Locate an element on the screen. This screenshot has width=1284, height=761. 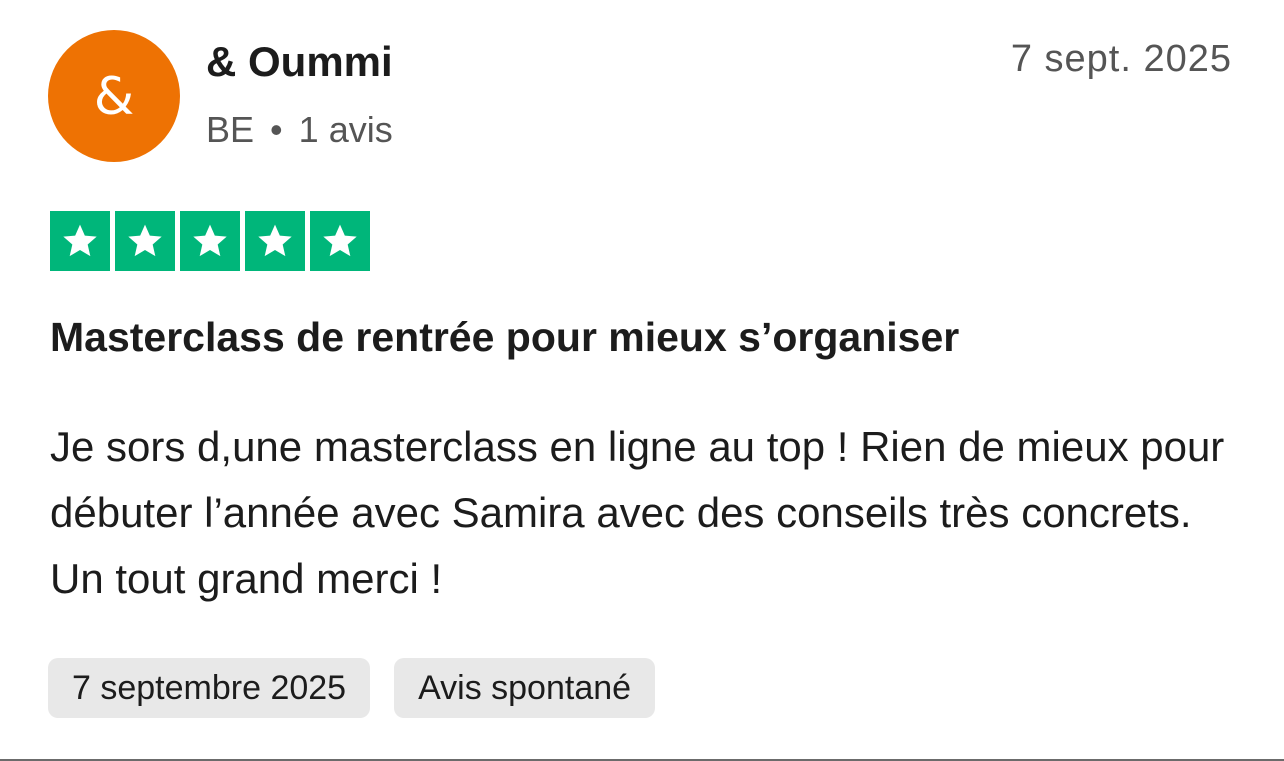
reviewer-meta: BE • 1 avis is located at coordinates (299, 130).